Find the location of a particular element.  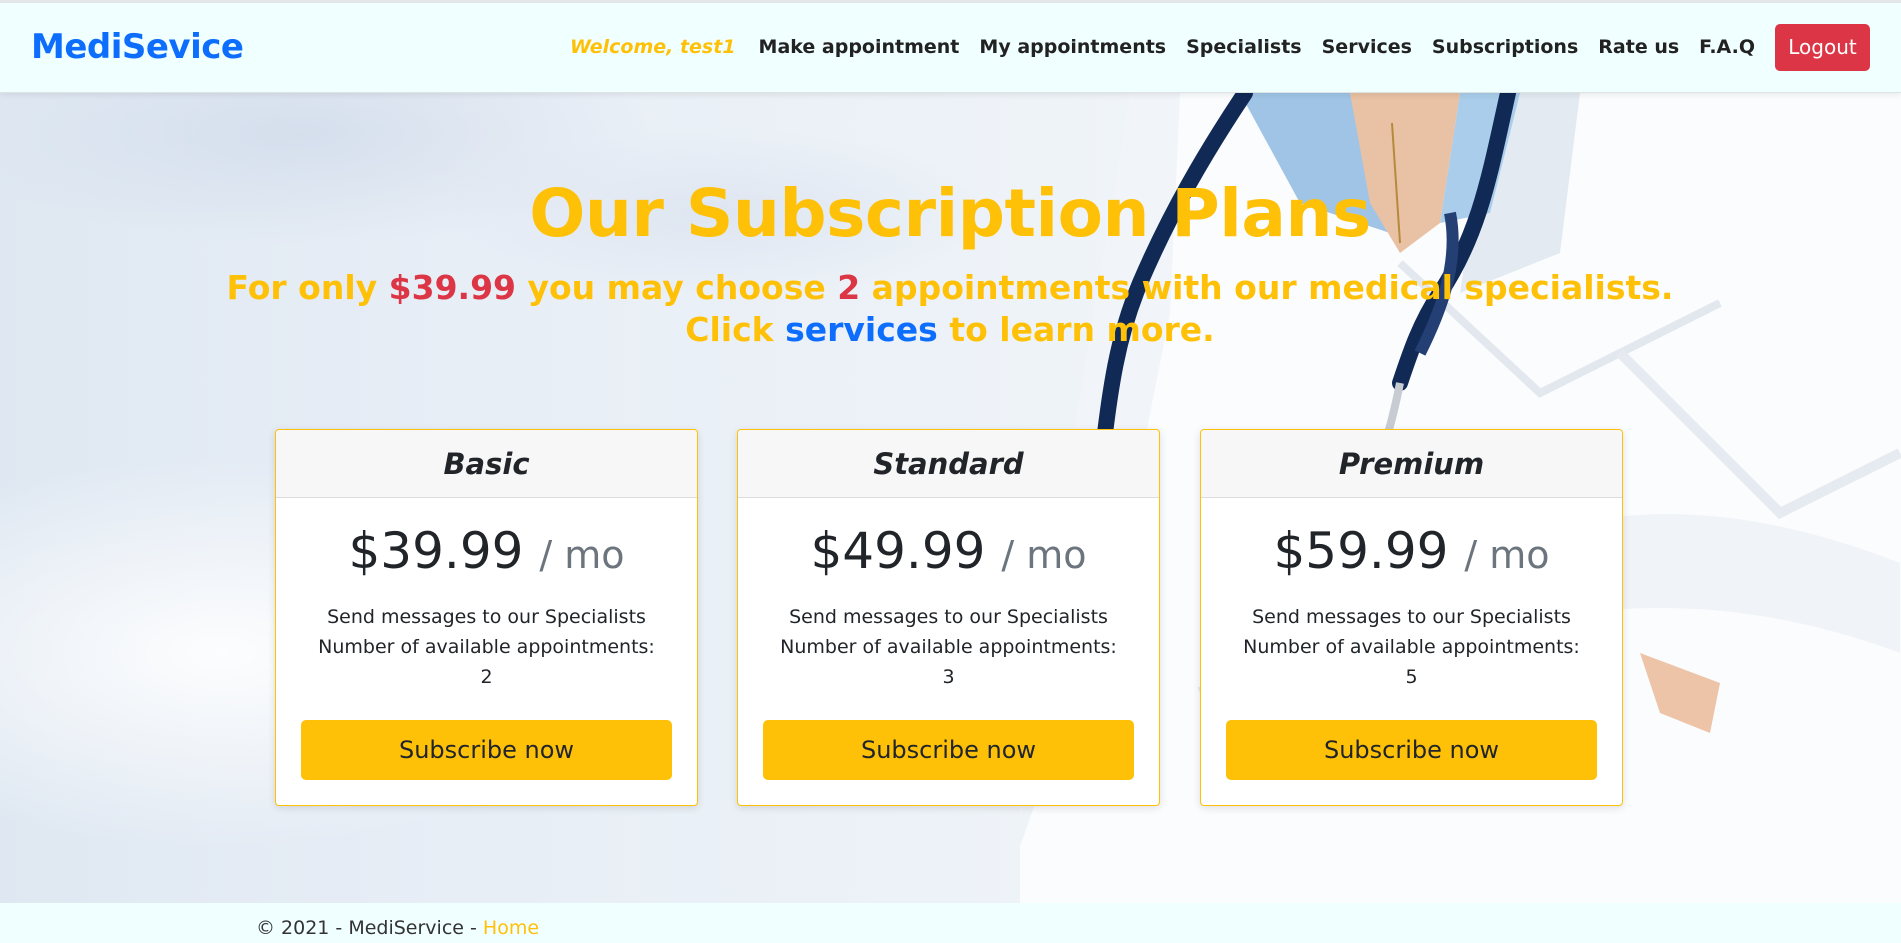

plan-name: Basic is located at coordinates (486, 464).